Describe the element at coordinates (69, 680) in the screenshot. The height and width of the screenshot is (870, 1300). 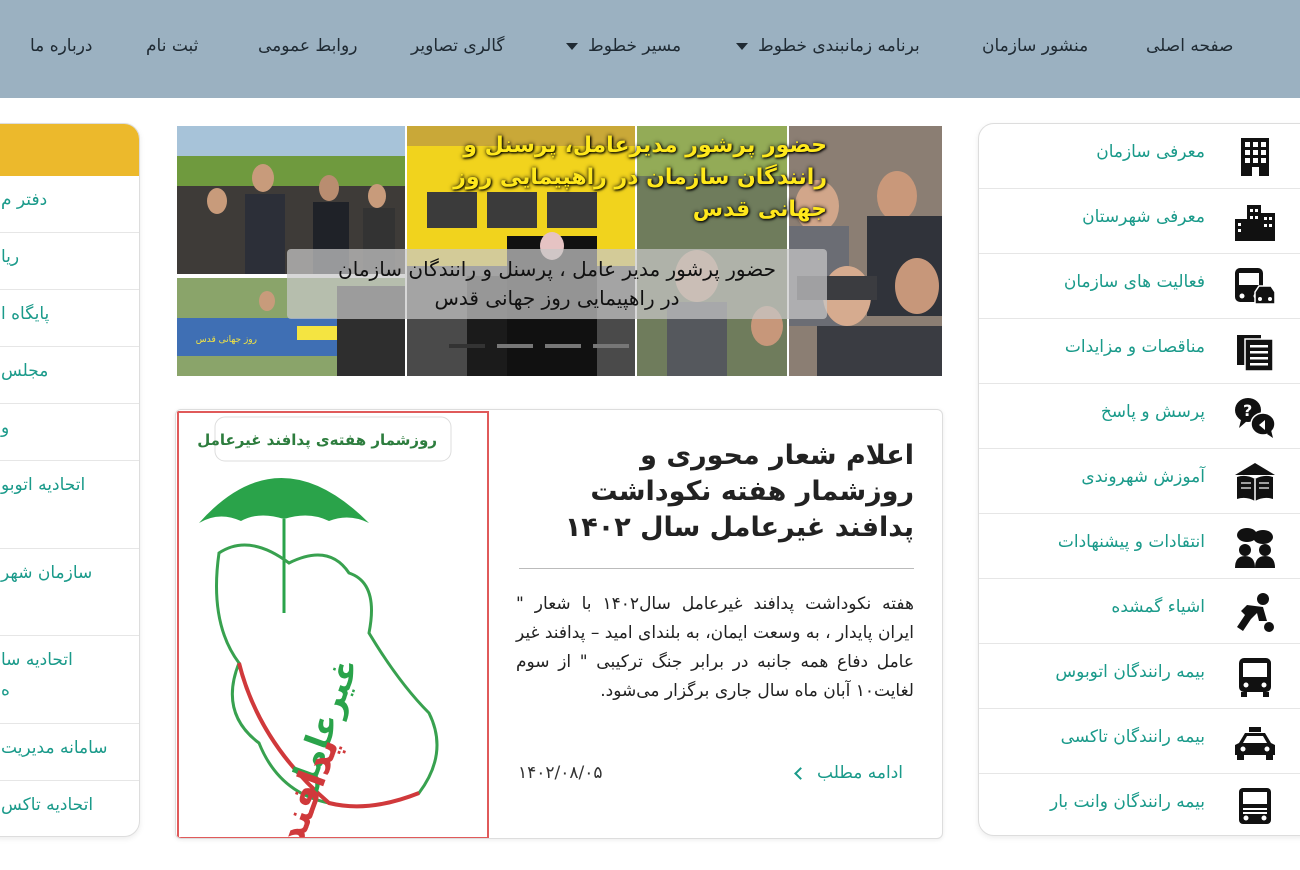
I see `left-link-item: اتحادیه سا ه` at that location.